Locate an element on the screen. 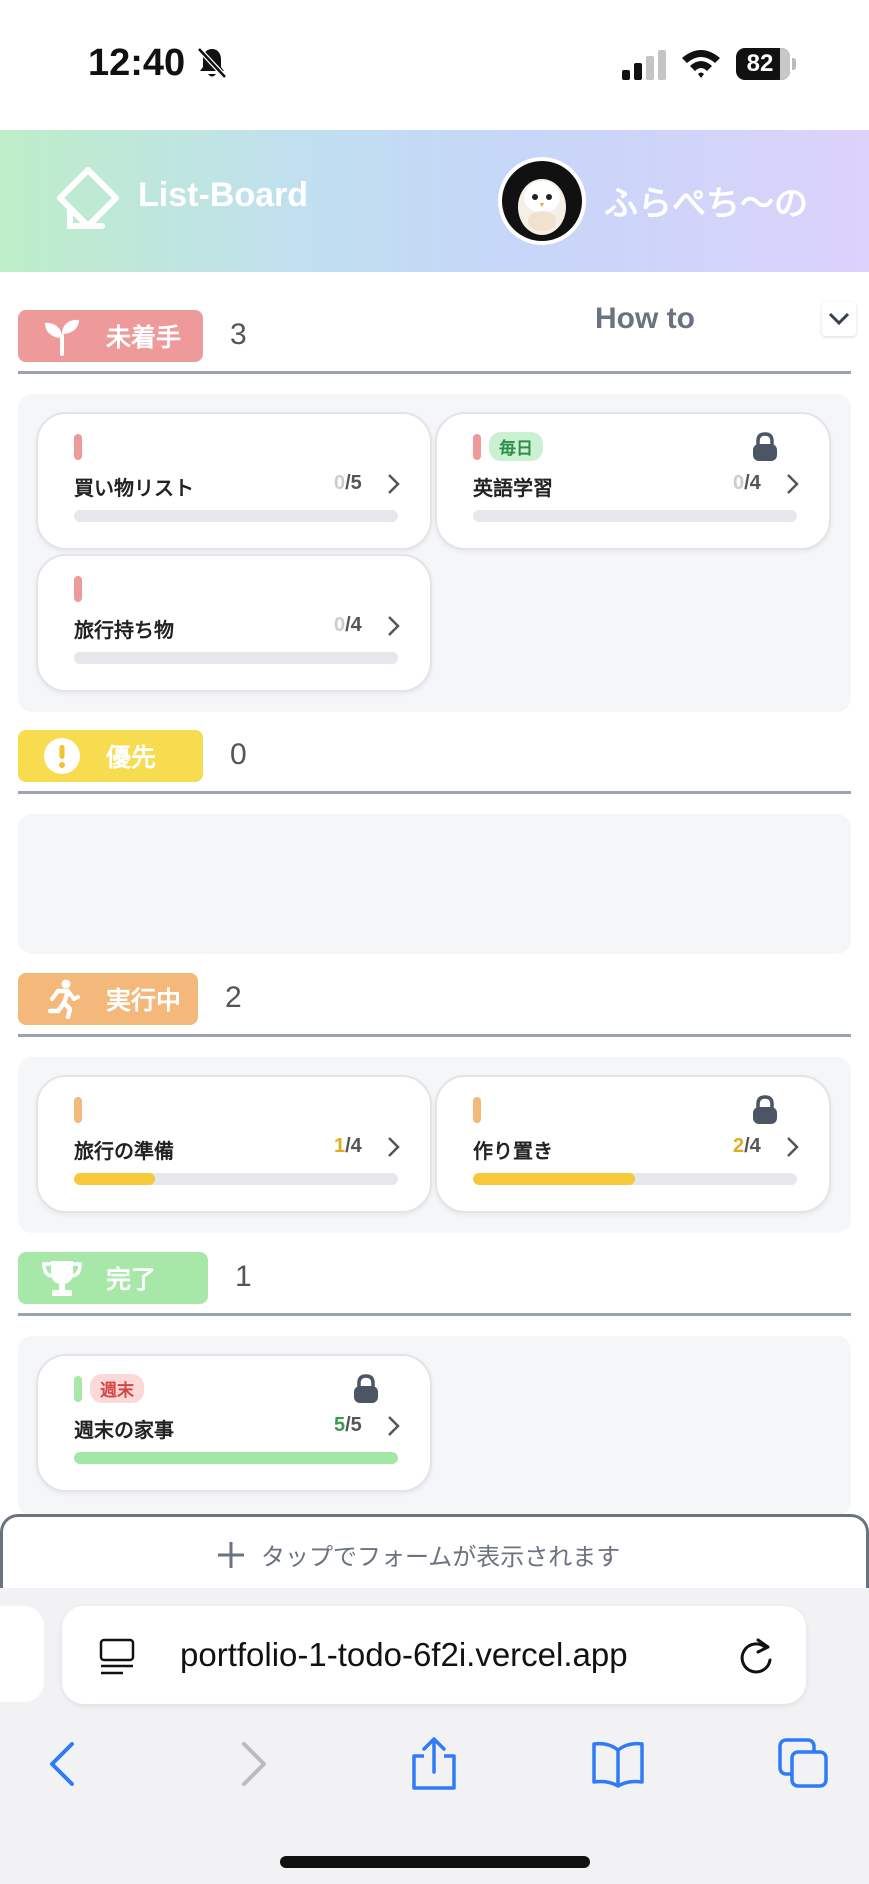 Image resolution: width=869 pixels, height=1884 pixels. howto-label: How to is located at coordinates (645, 319).